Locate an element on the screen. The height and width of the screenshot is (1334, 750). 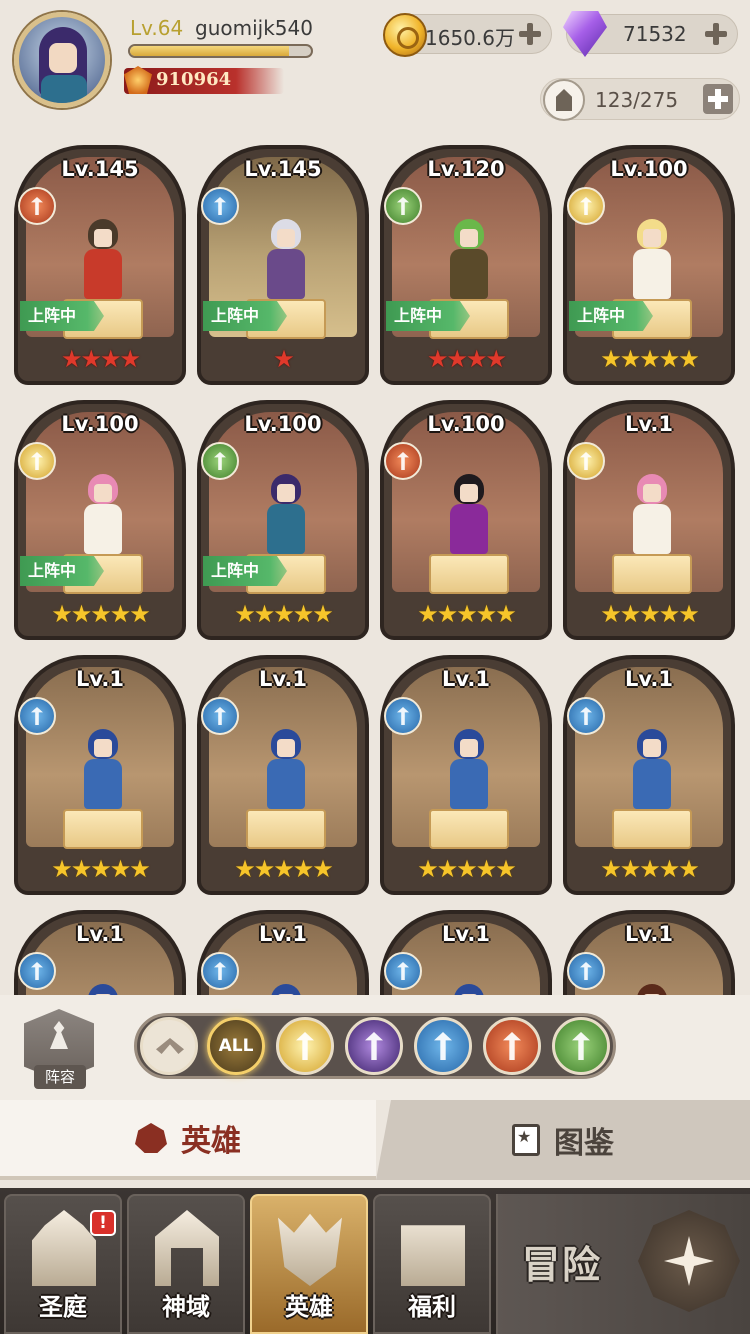
pawn-icon is located at coordinates (59, 1035).